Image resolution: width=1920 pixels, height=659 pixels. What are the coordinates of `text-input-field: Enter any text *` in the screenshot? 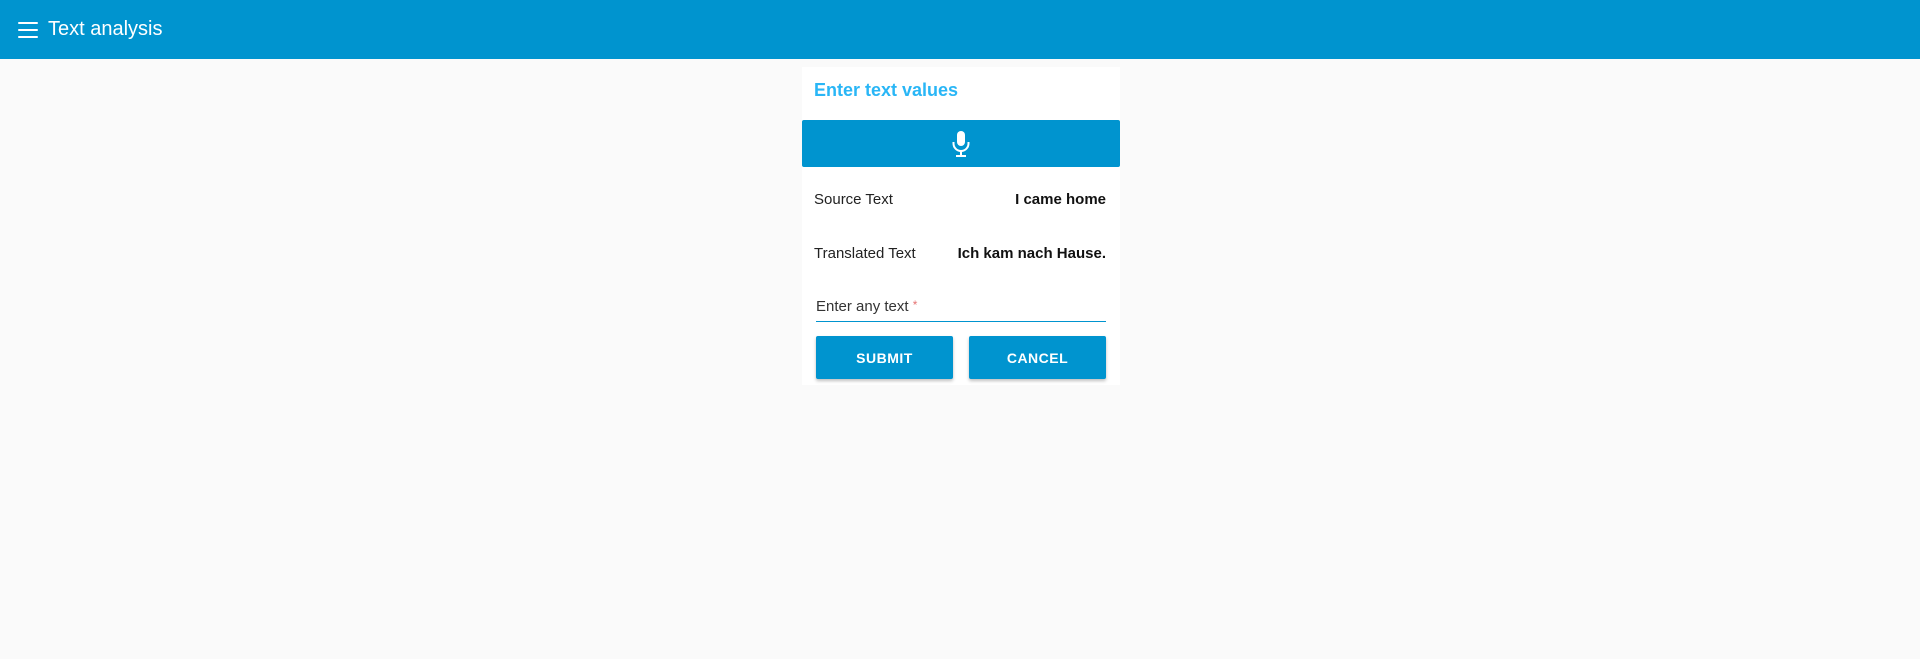 It's located at (961, 307).